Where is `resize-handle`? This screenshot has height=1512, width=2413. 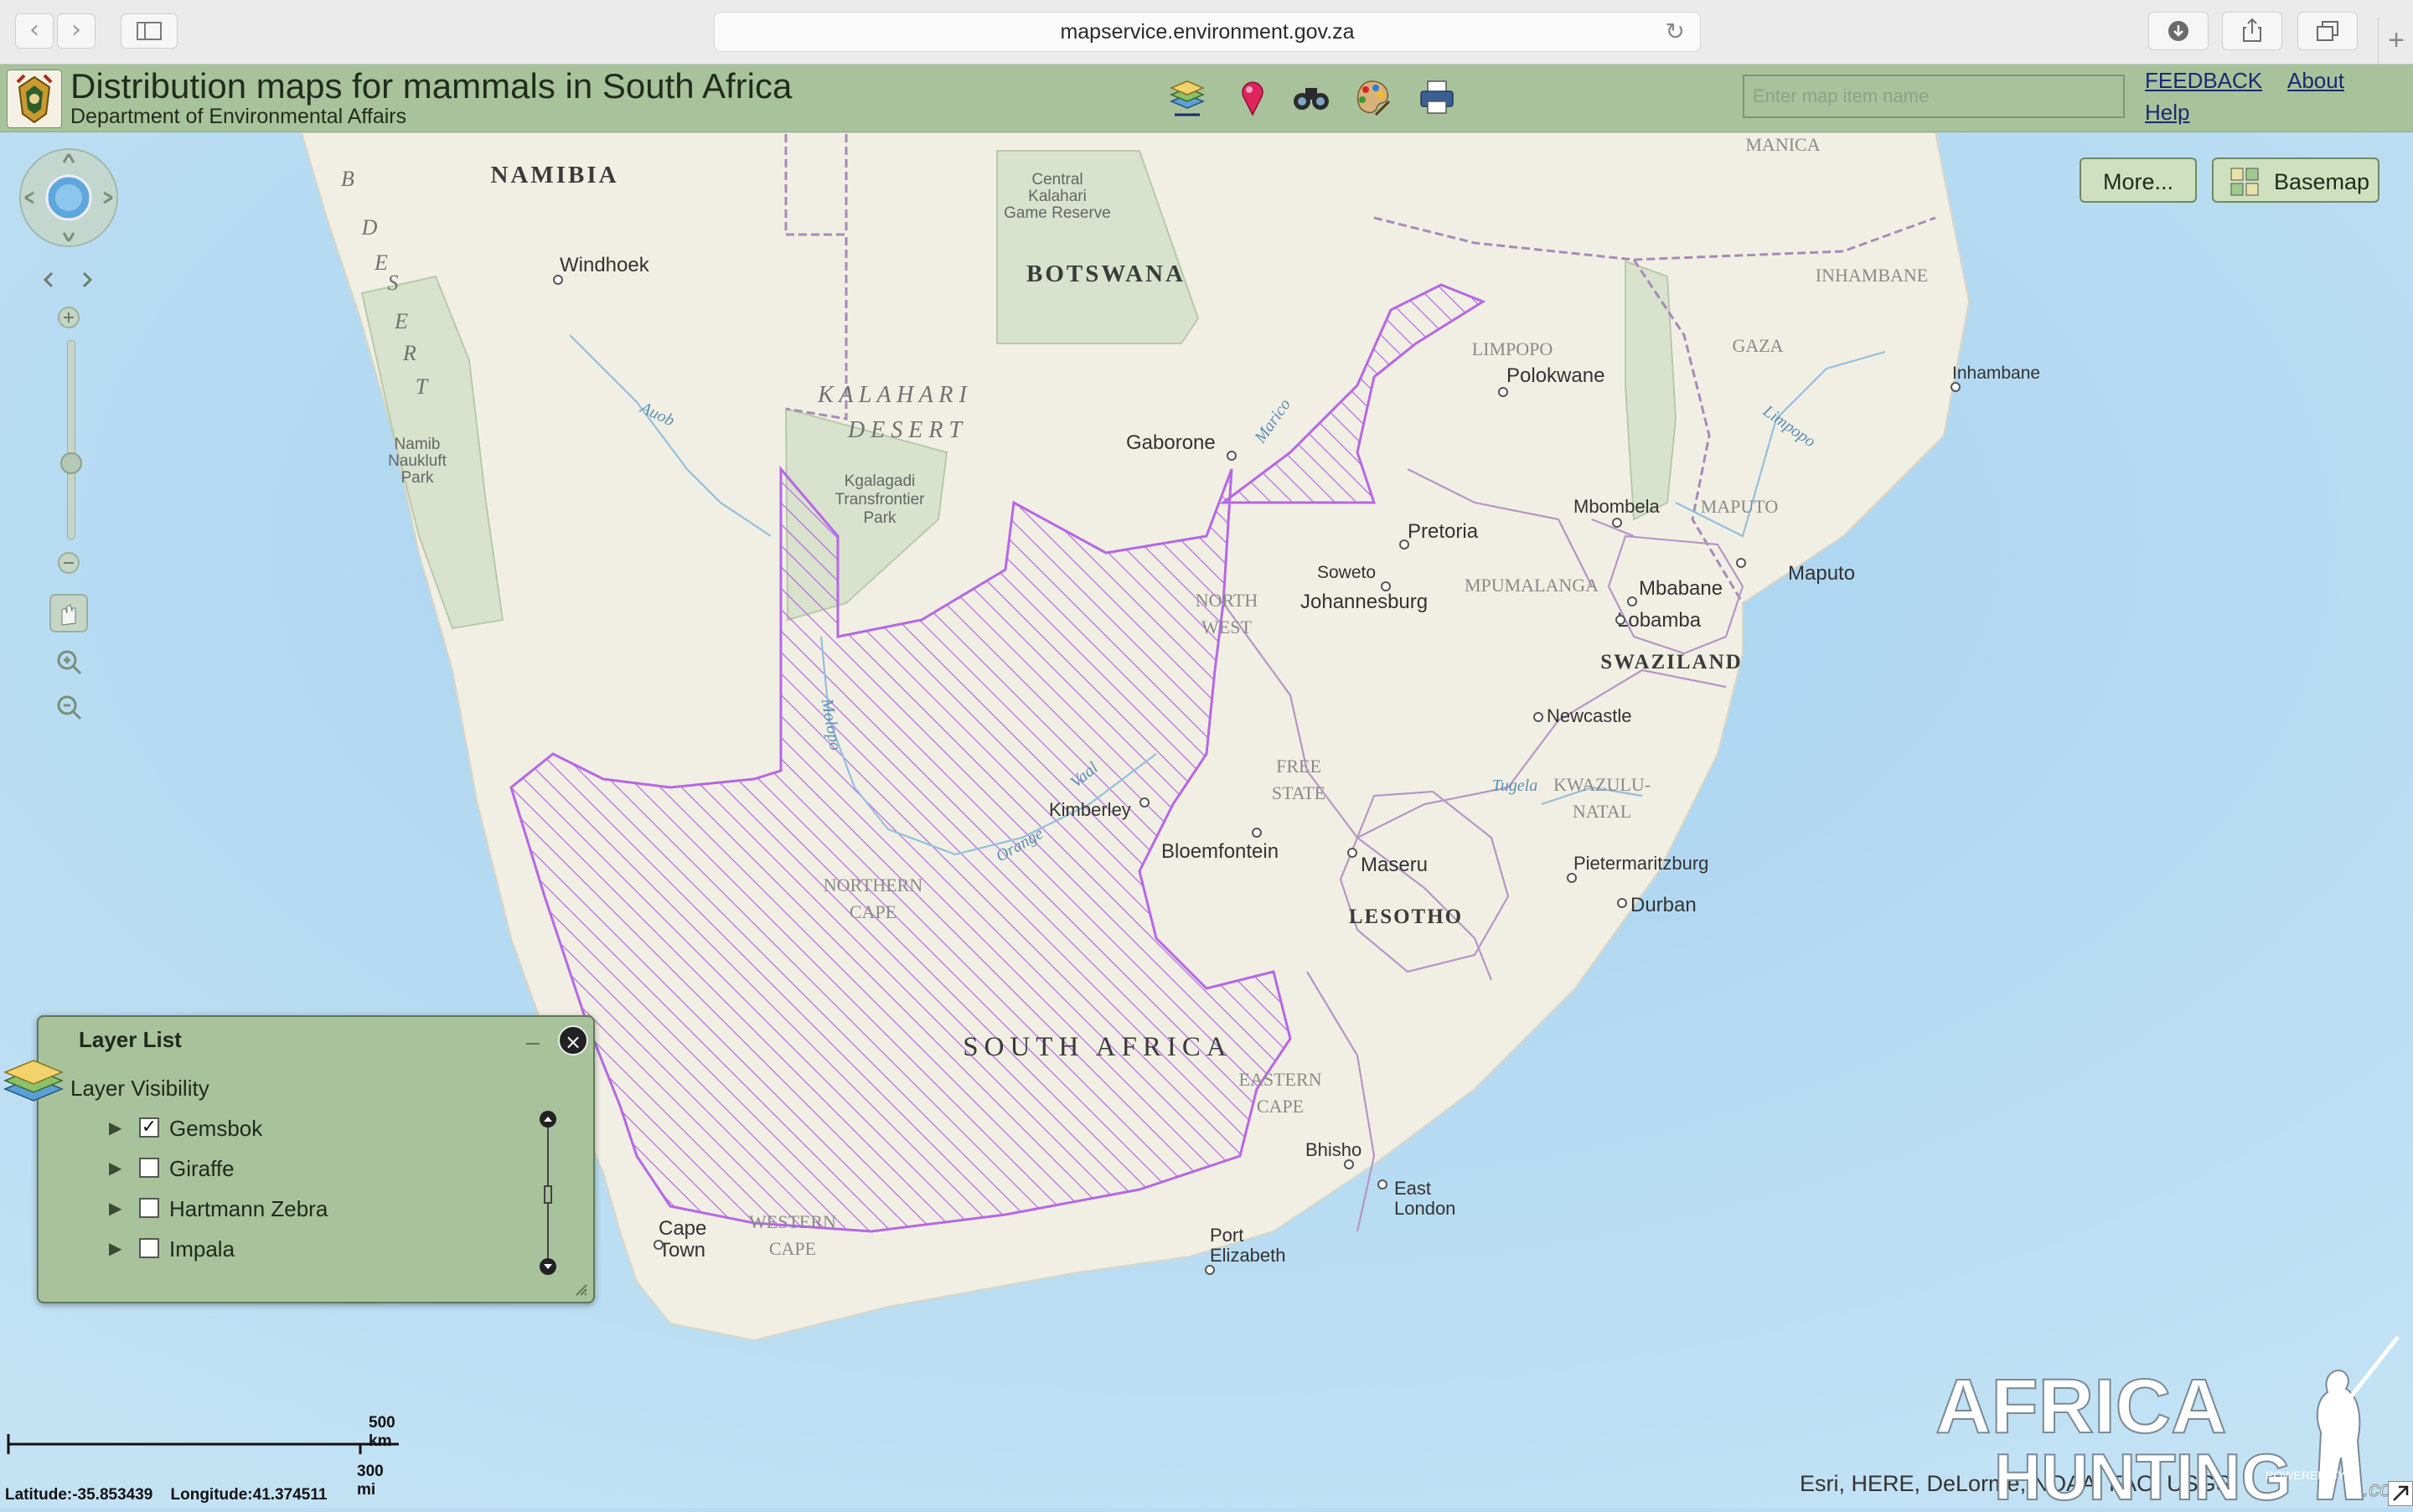 resize-handle is located at coordinates (580, 1289).